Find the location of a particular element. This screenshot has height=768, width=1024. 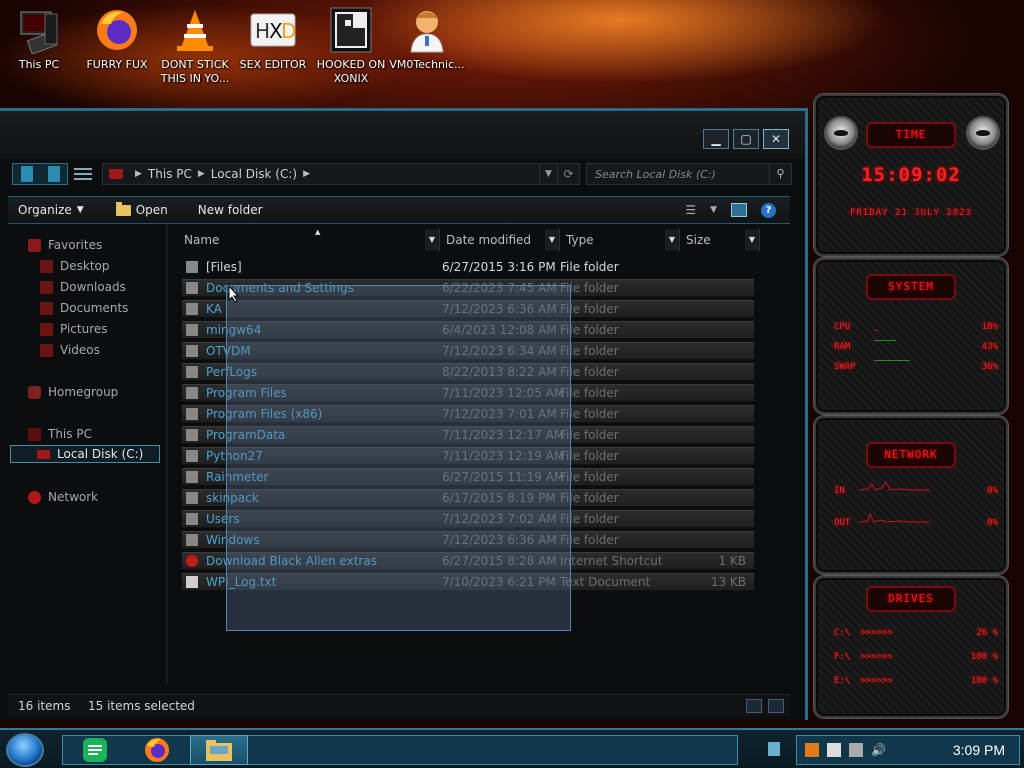

file-row: Windows 7/12/2023 6:36 AM File folder is located at coordinates (468, 540).